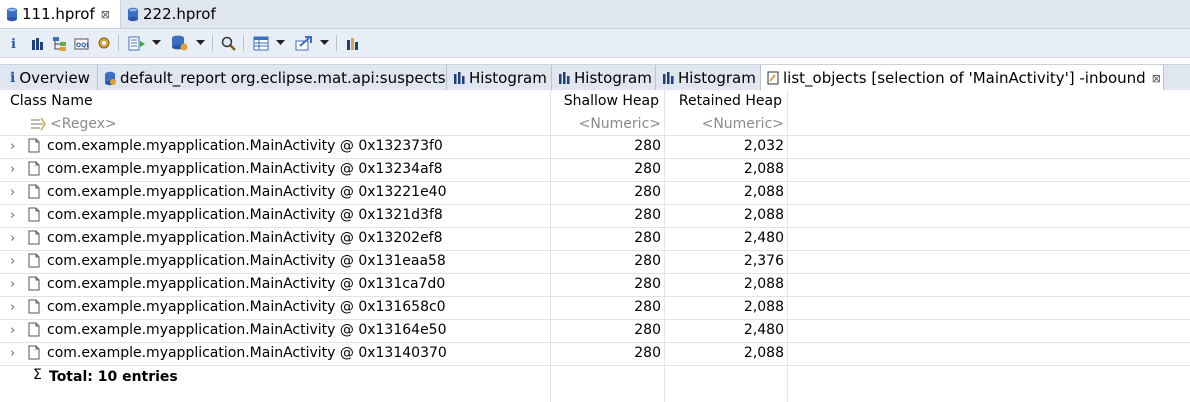 This screenshot has width=1190, height=402. Describe the element at coordinates (59, 43) in the screenshot. I see `dominator-tree-icon` at that location.